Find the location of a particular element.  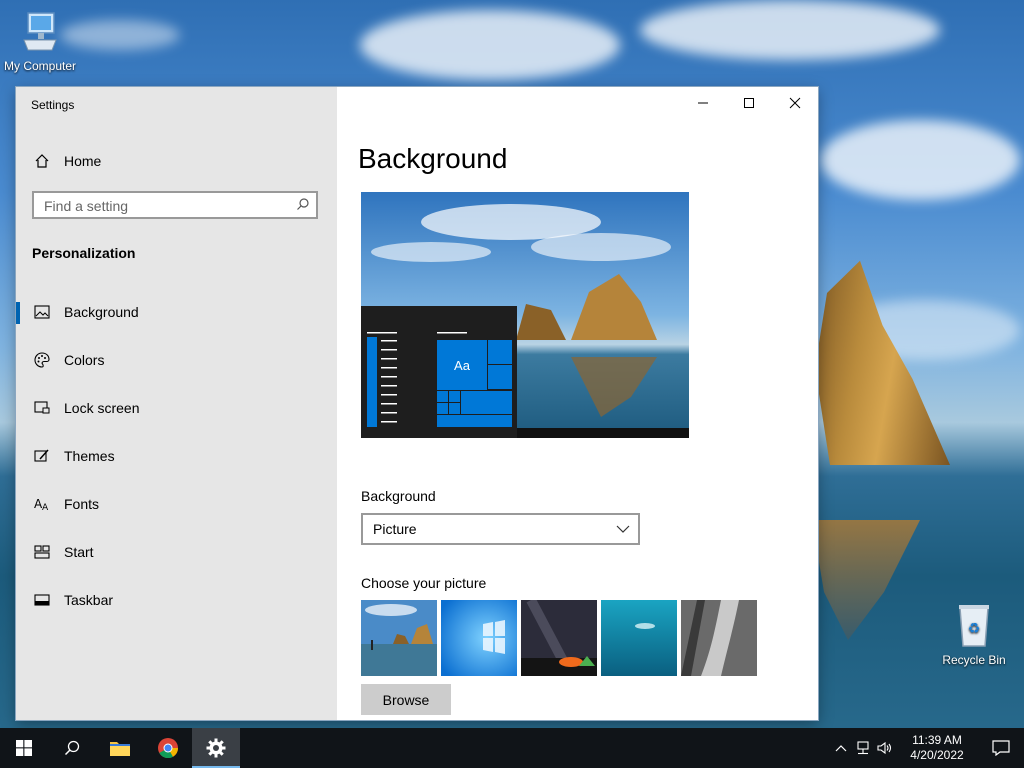

sidebar-item-colors: Colors is located at coordinates (176, 360).